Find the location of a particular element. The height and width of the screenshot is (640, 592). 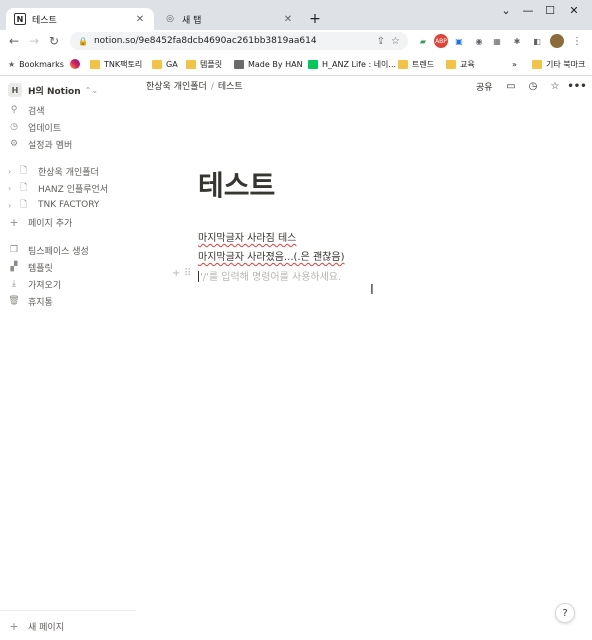

bookmark-instagram is located at coordinates (77, 64).